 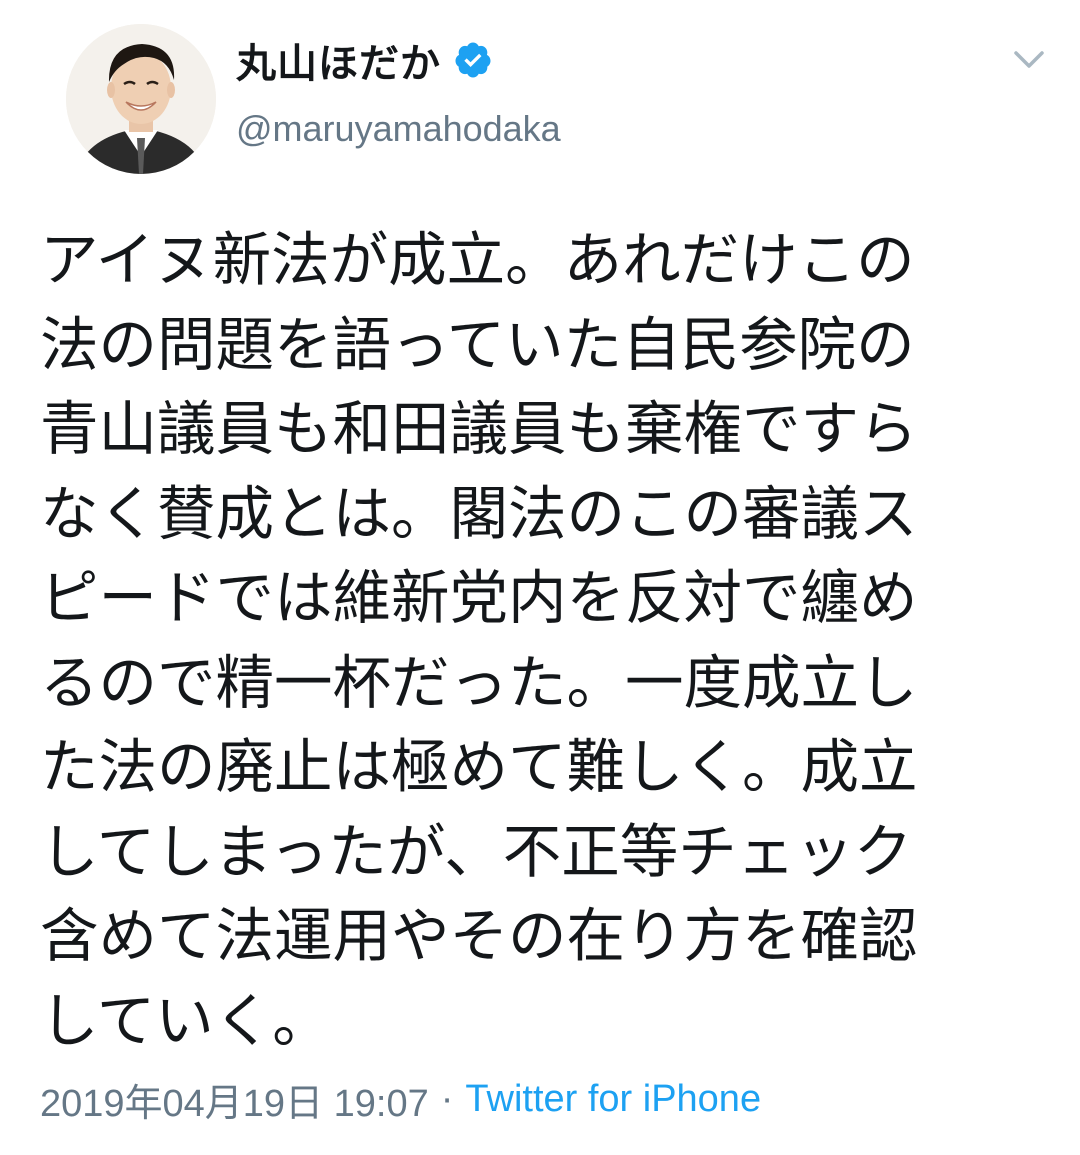 I want to click on author-row: 丸山ほだか, so click(x=364, y=60).